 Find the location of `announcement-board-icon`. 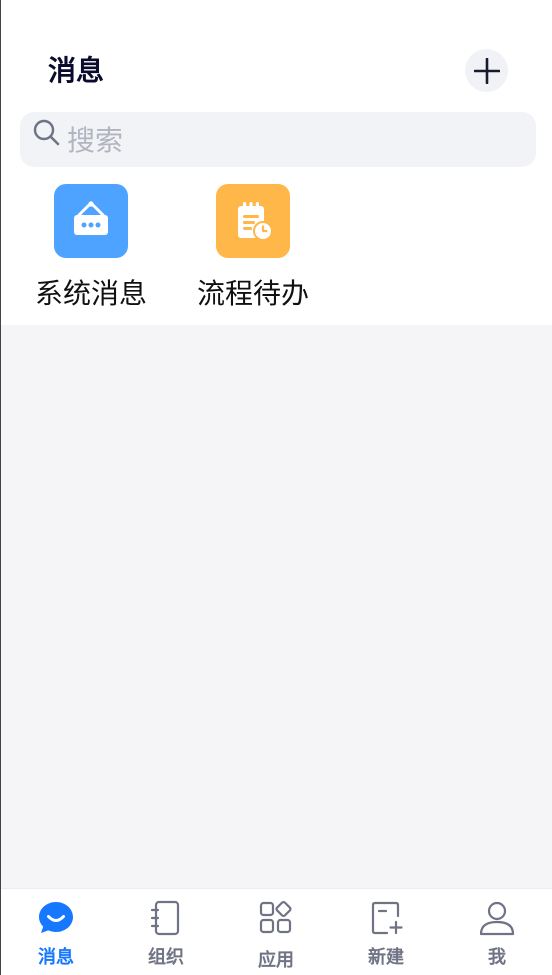

announcement-board-icon is located at coordinates (91, 218).